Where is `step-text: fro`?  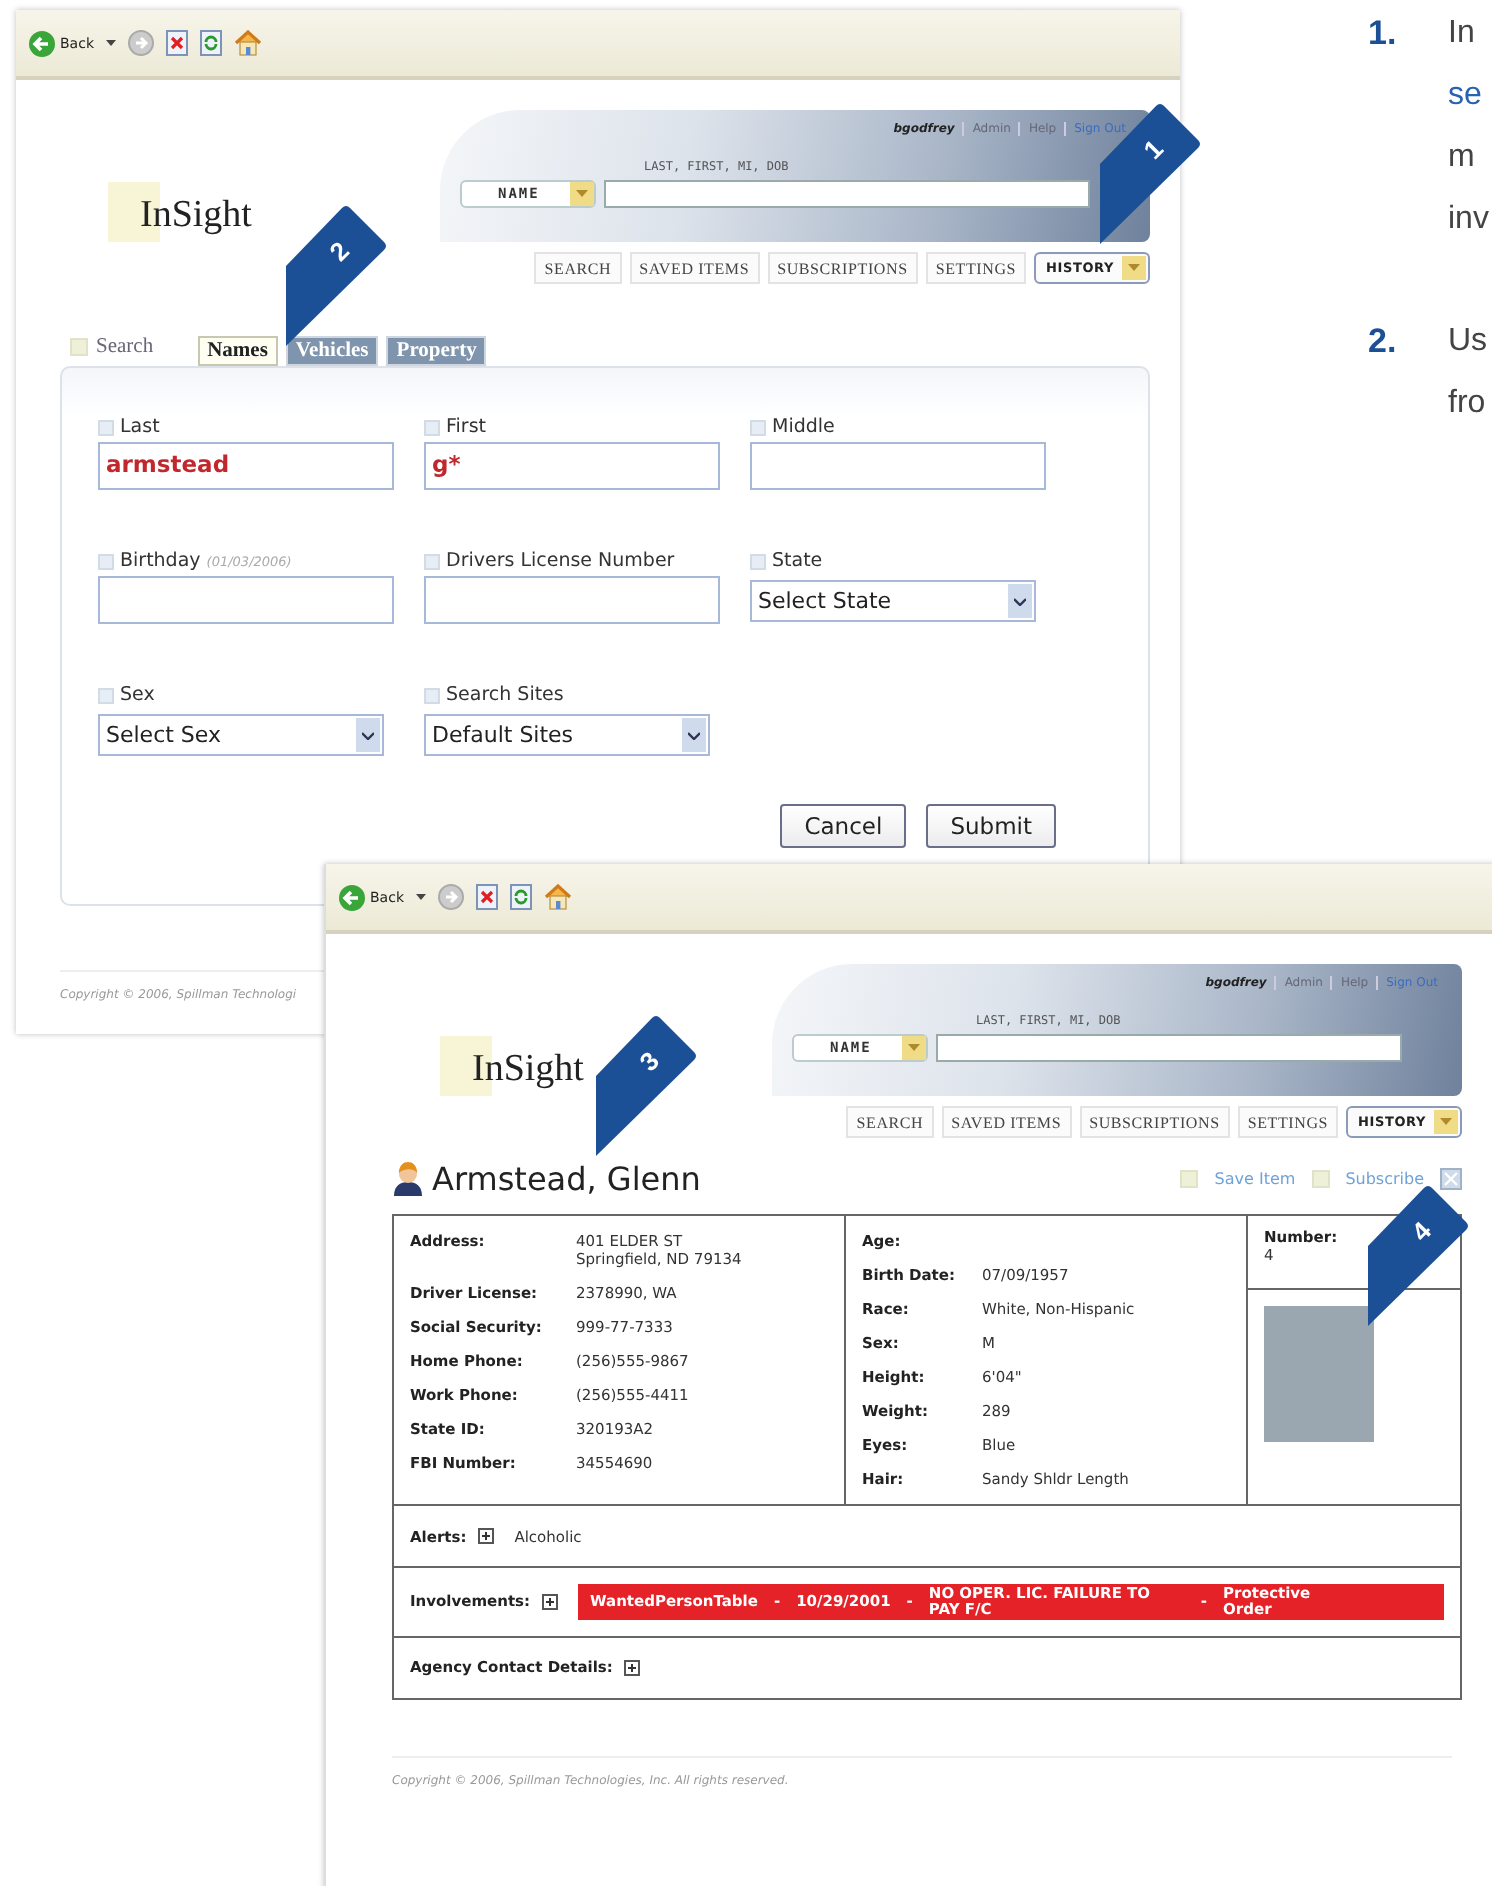 step-text: fro is located at coordinates (1468, 404).